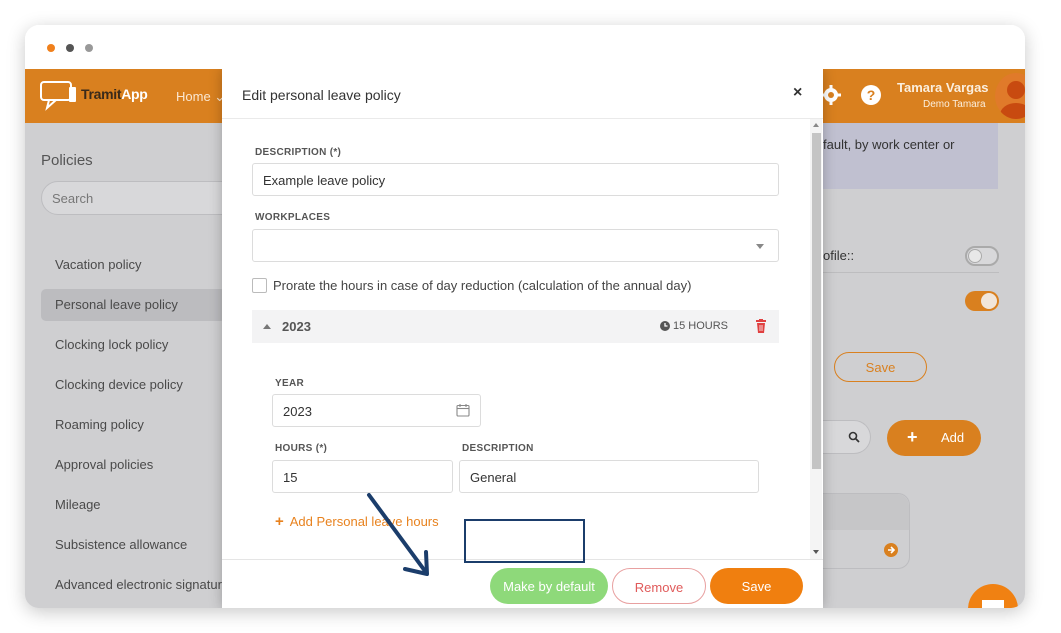 Image resolution: width=1061 pixels, height=633 pixels. I want to click on background-save-button: Save, so click(880, 367).